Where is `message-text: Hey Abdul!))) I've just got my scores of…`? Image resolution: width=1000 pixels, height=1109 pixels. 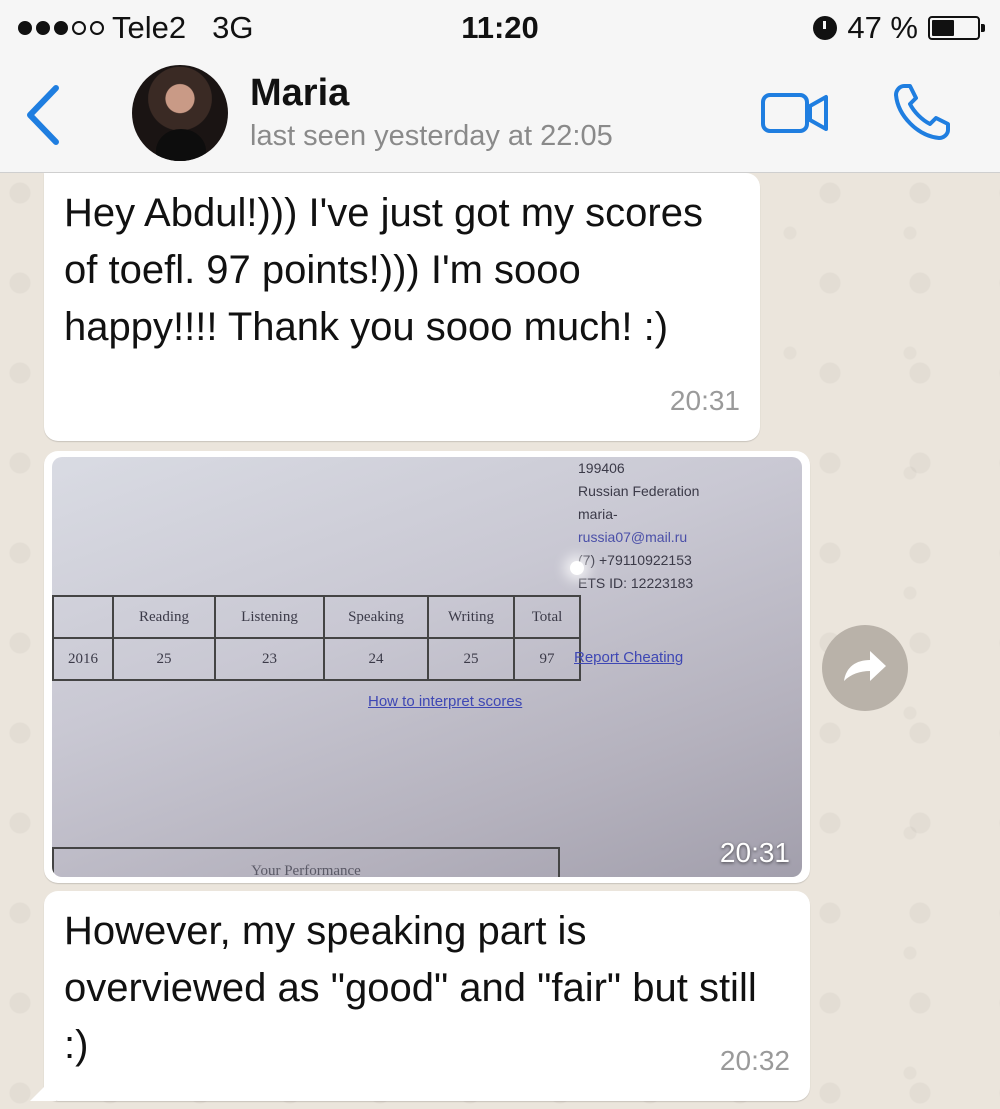 message-text: Hey Abdul!))) I've just got my scores of… is located at coordinates (383, 270).